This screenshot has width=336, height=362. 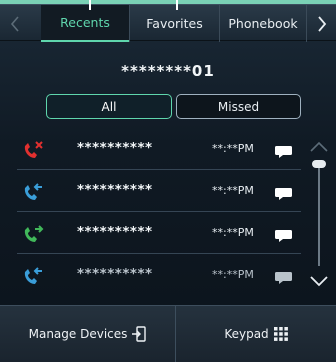 What do you see at coordinates (321, 23) in the screenshot?
I see `tab-right-arrow-icon` at bounding box center [321, 23].